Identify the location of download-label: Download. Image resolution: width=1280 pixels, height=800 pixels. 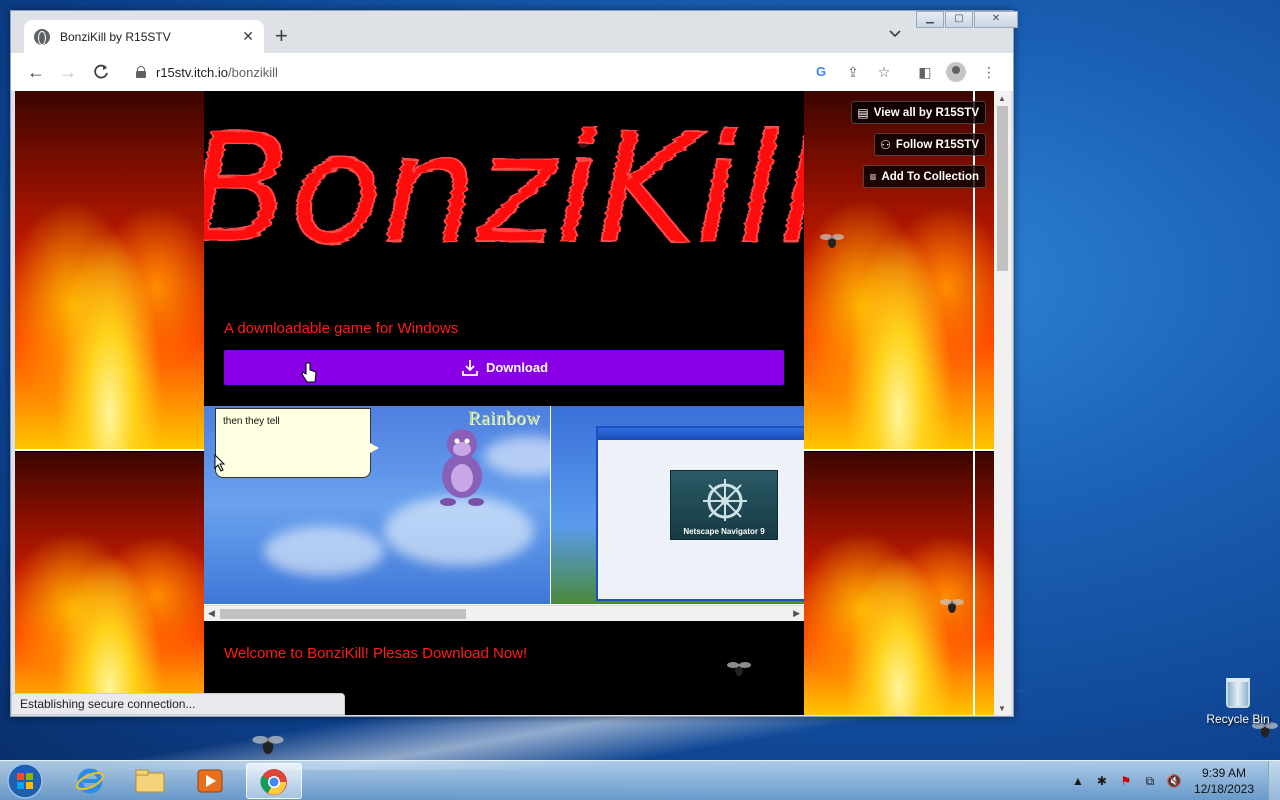
(517, 367).